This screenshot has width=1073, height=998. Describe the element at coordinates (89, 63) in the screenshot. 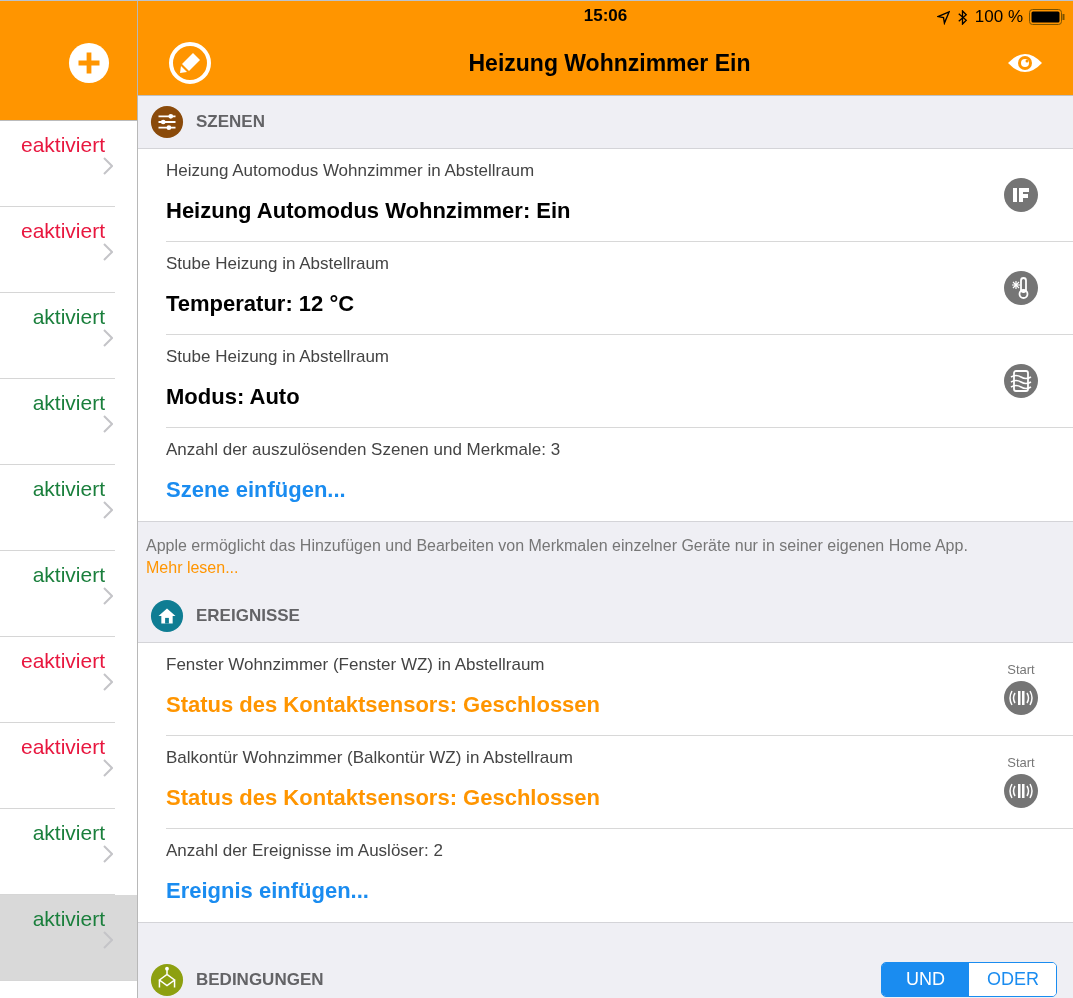

I see `add-icon` at that location.